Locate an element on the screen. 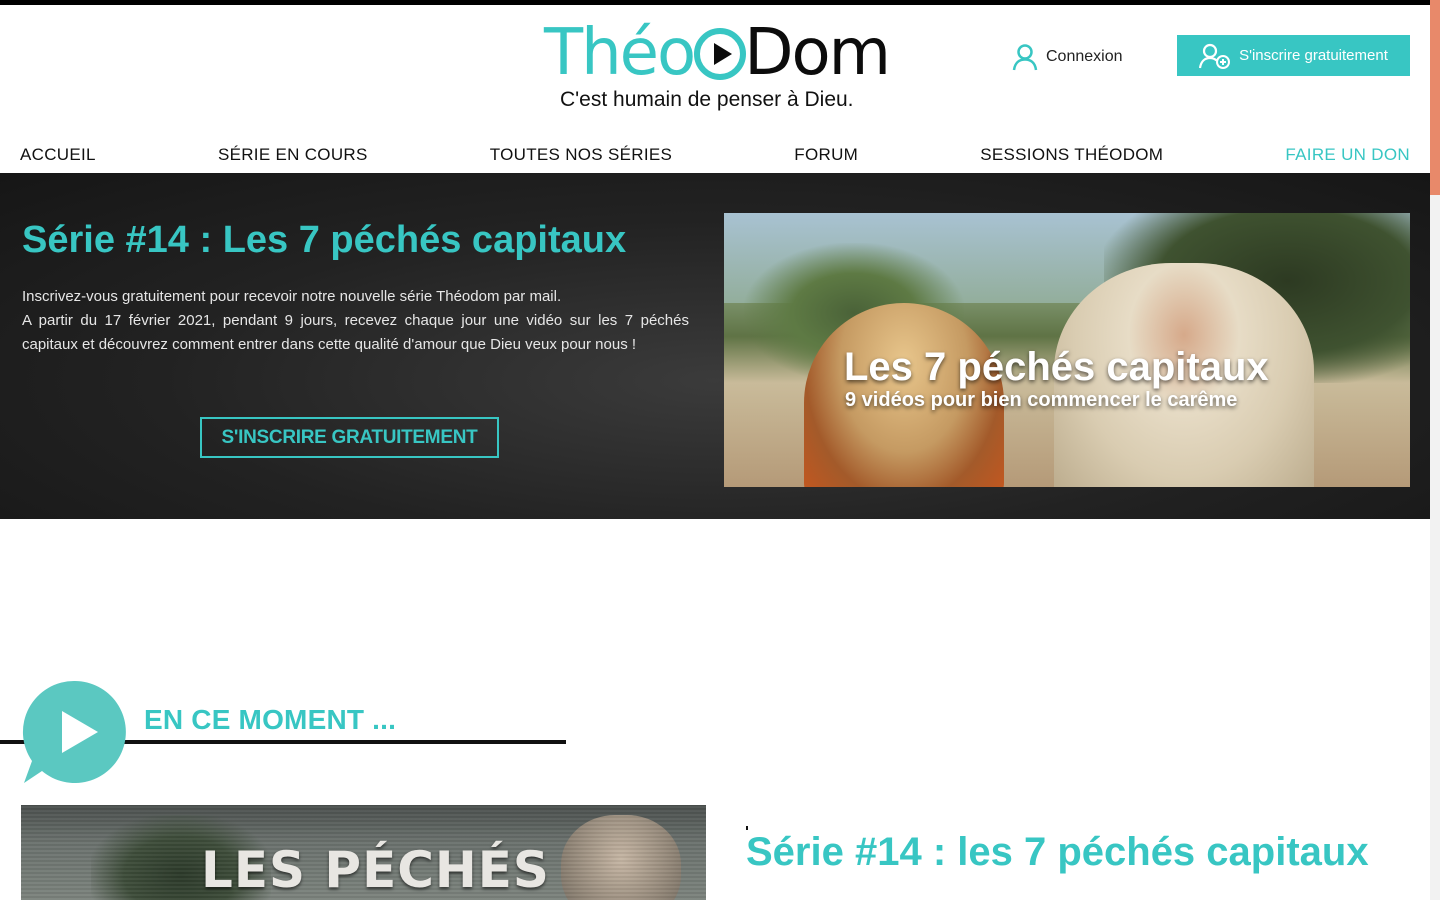 This screenshot has width=1440, height=900. signup-label: S'inscrire gratuitement is located at coordinates (1313, 55).